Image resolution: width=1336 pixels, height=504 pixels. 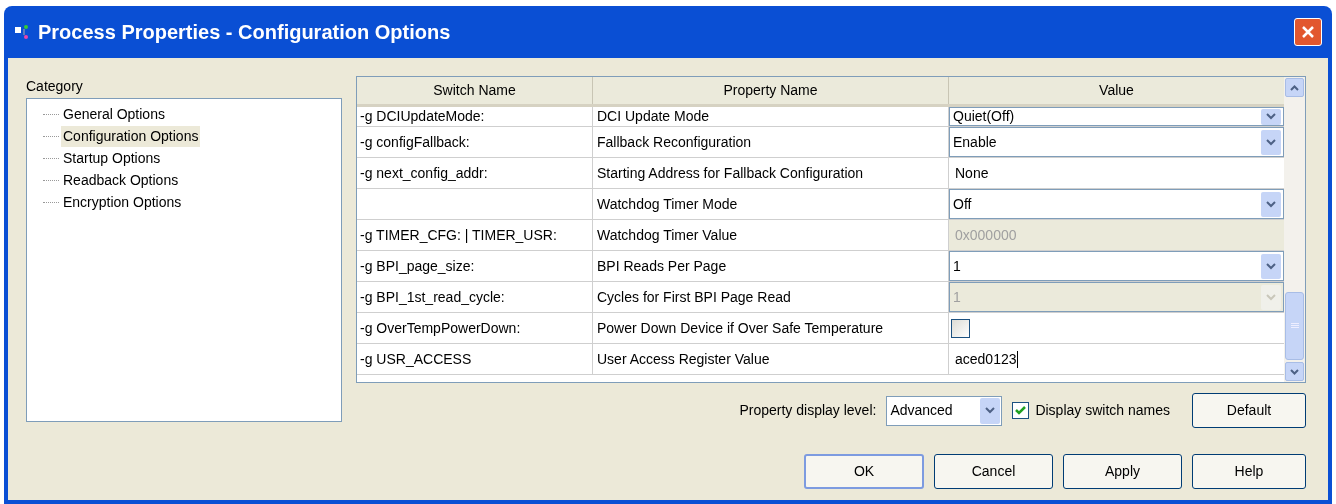 I want to click on table-cell-text: -g next_config_addr:, so click(x=424, y=173).